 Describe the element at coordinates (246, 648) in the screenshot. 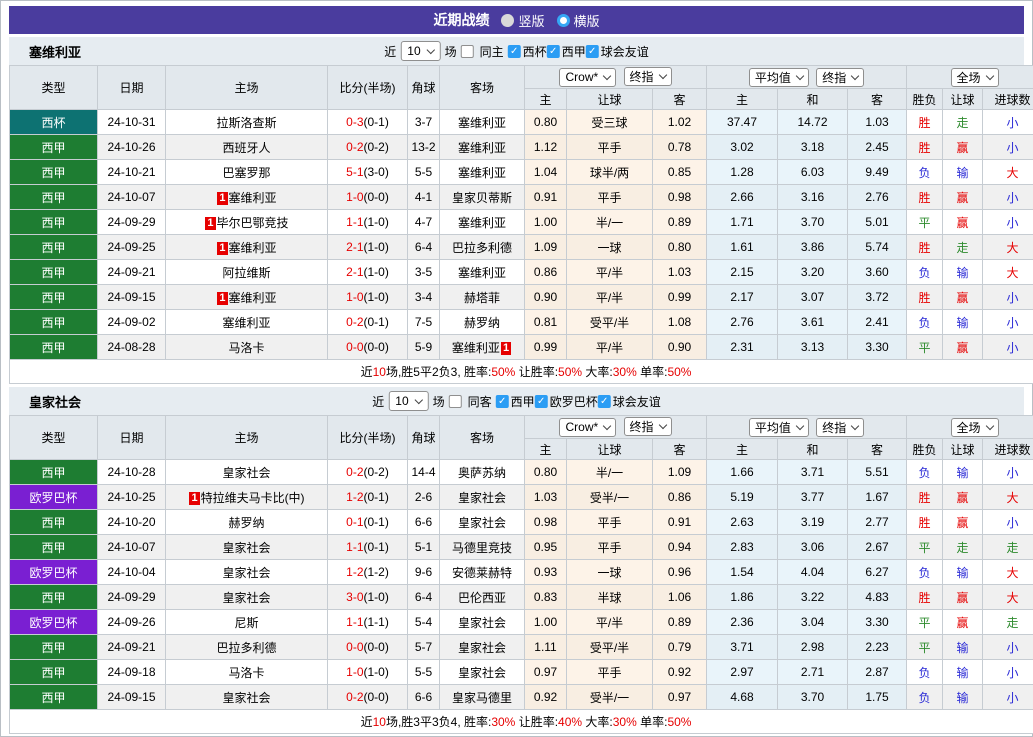

I see `home-team-link: 巴拉多利德` at that location.